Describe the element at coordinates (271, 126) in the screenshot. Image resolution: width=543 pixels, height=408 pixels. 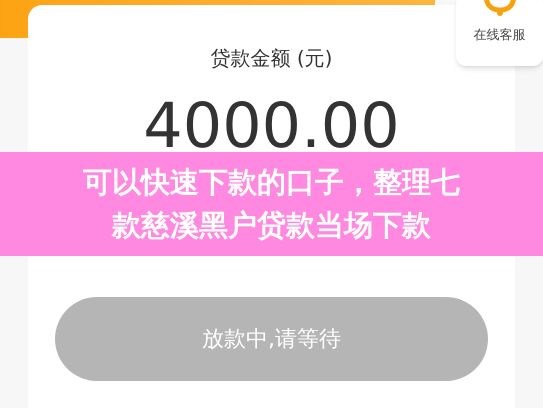
I see `loan-amount: 4000.00` at that location.